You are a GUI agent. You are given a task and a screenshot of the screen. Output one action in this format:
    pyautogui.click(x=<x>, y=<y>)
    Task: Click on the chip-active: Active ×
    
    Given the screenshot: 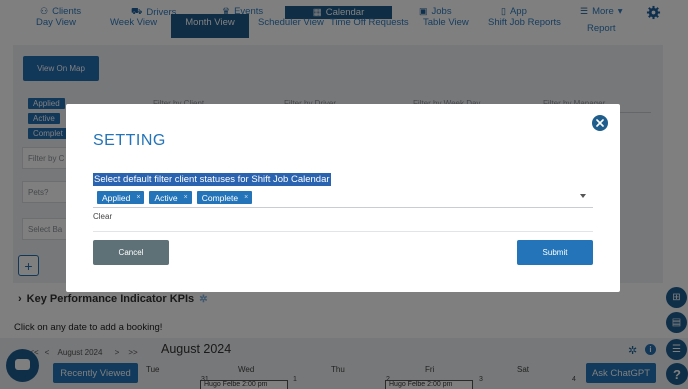 What is the action you would take?
    pyautogui.click(x=170, y=197)
    